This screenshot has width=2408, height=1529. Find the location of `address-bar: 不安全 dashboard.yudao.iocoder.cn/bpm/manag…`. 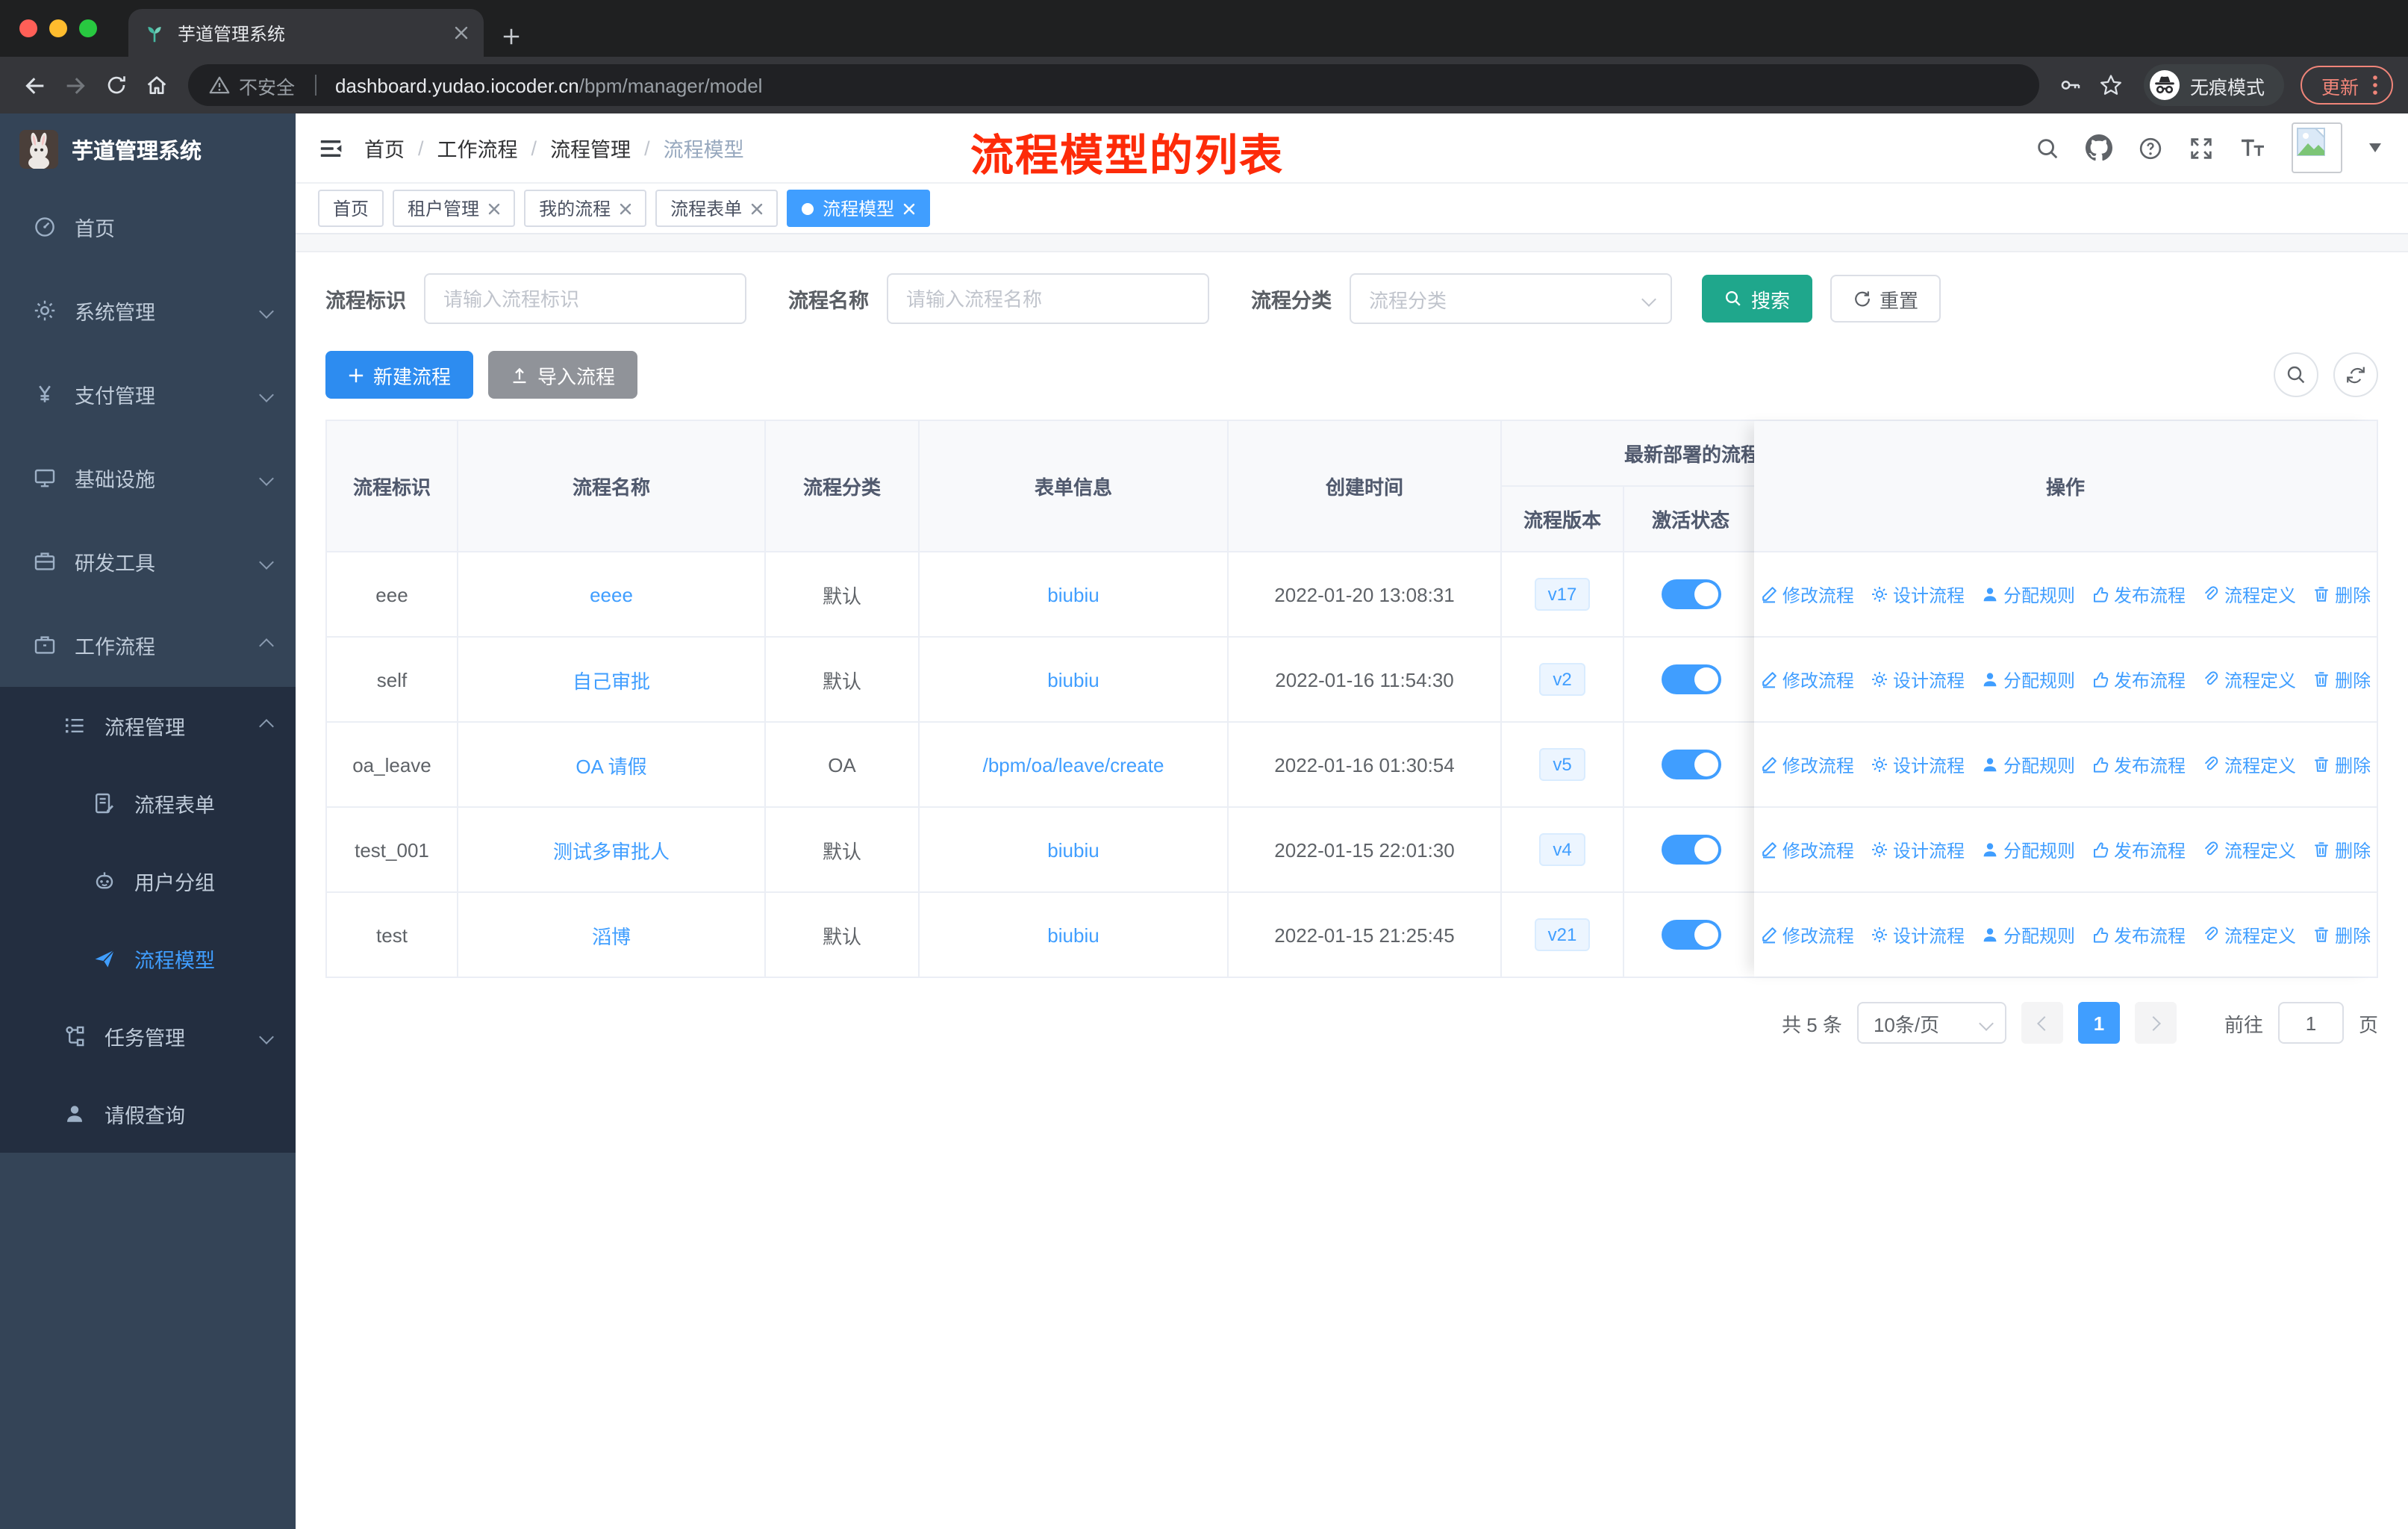

address-bar: 不安全 dashboard.yudao.iocoder.cn/bpm/manag… is located at coordinates (1113, 85).